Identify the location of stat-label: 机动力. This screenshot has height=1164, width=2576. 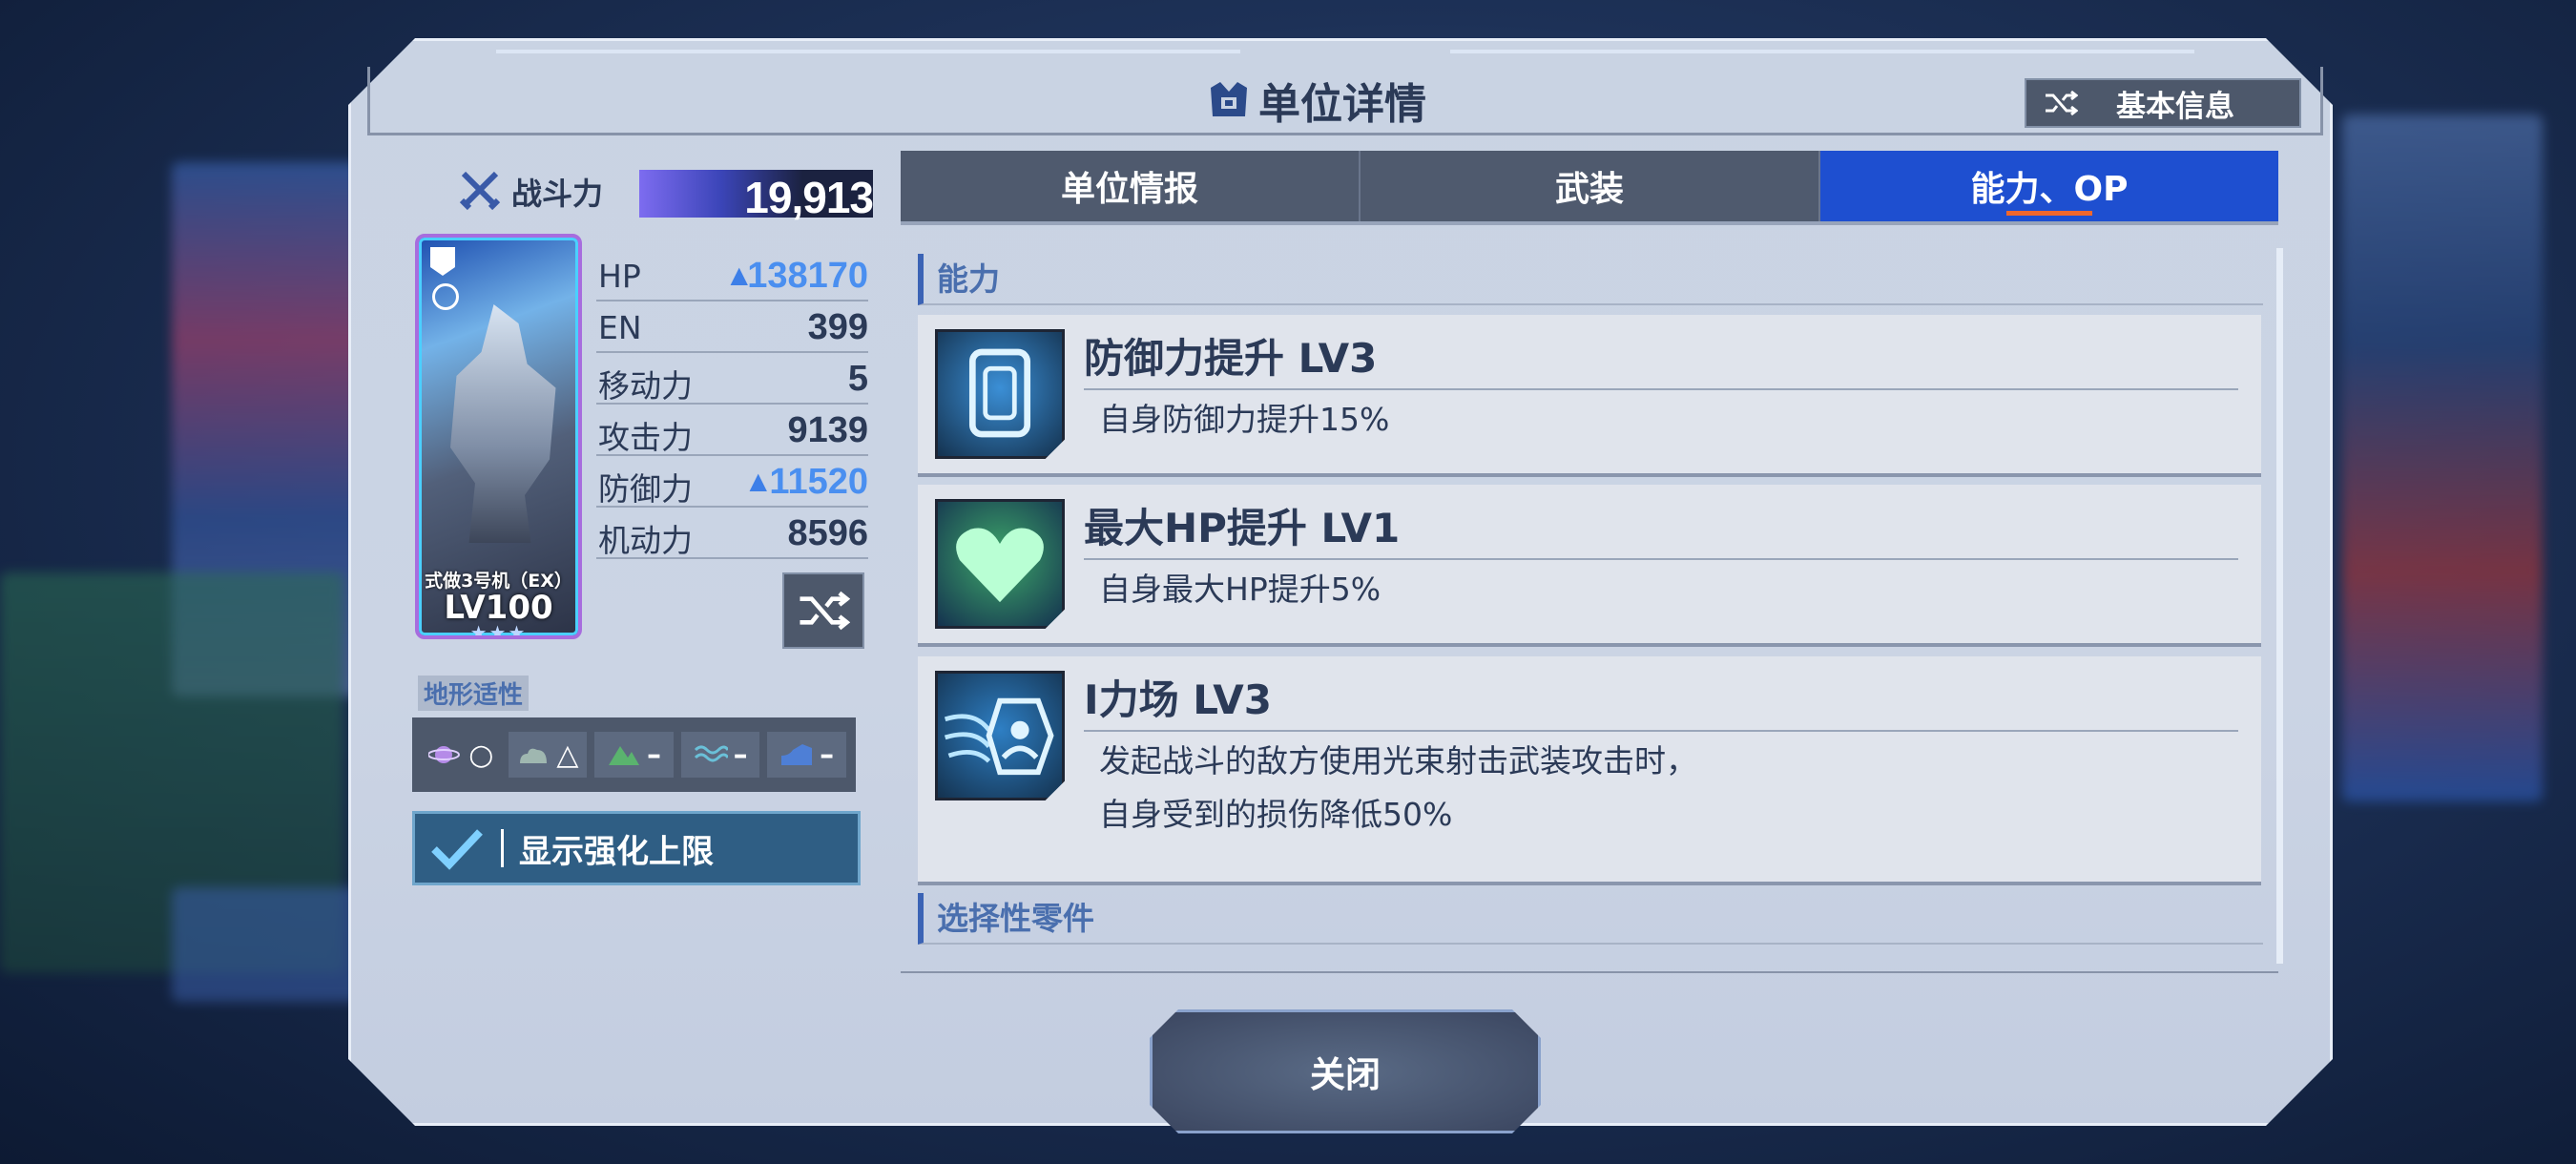
(645, 540).